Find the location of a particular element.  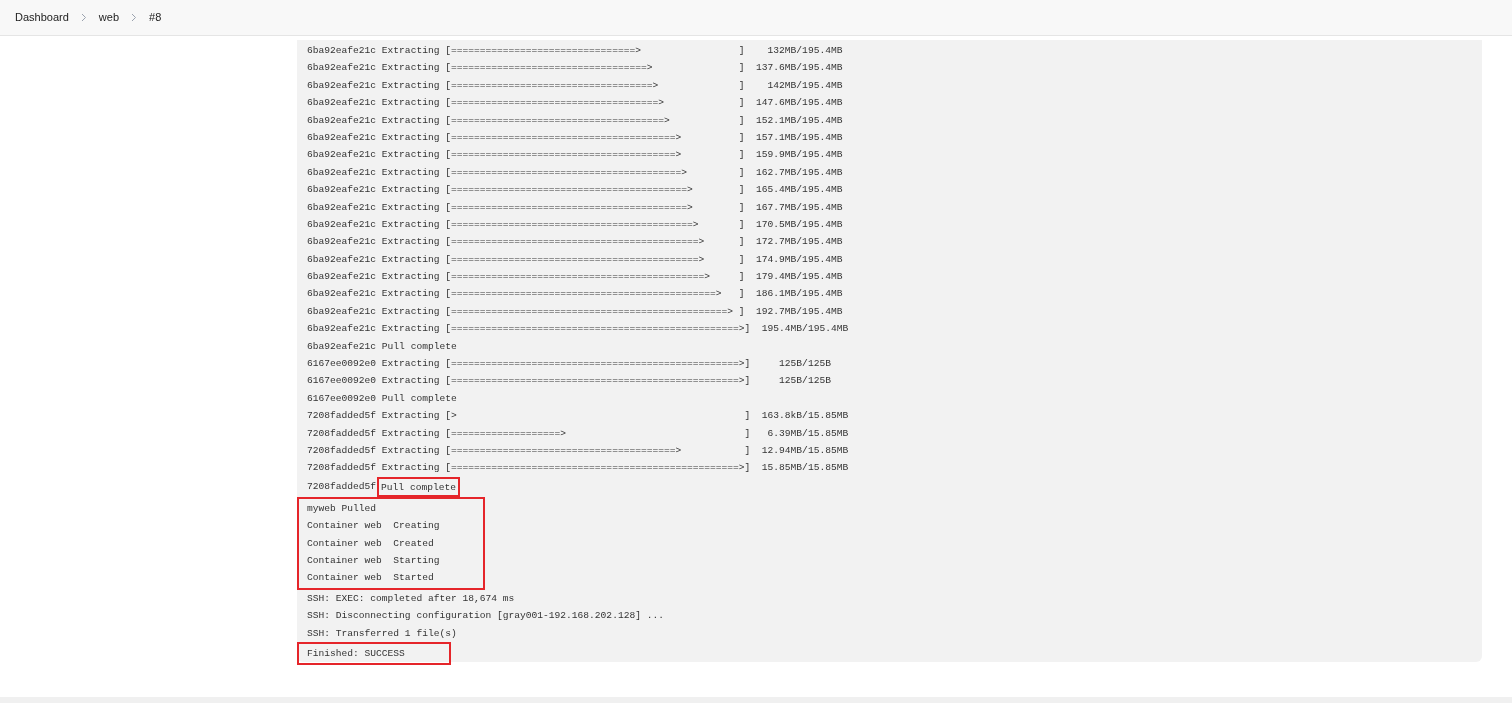

breadcrumb-link: Dashboard is located at coordinates (42, 17).